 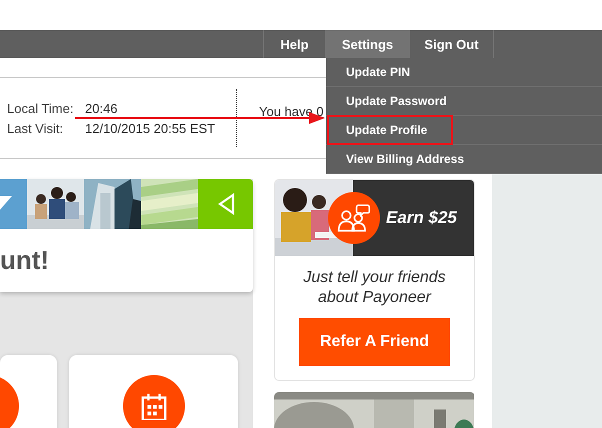 I want to click on menu-item: Update Profile, so click(x=390, y=130).